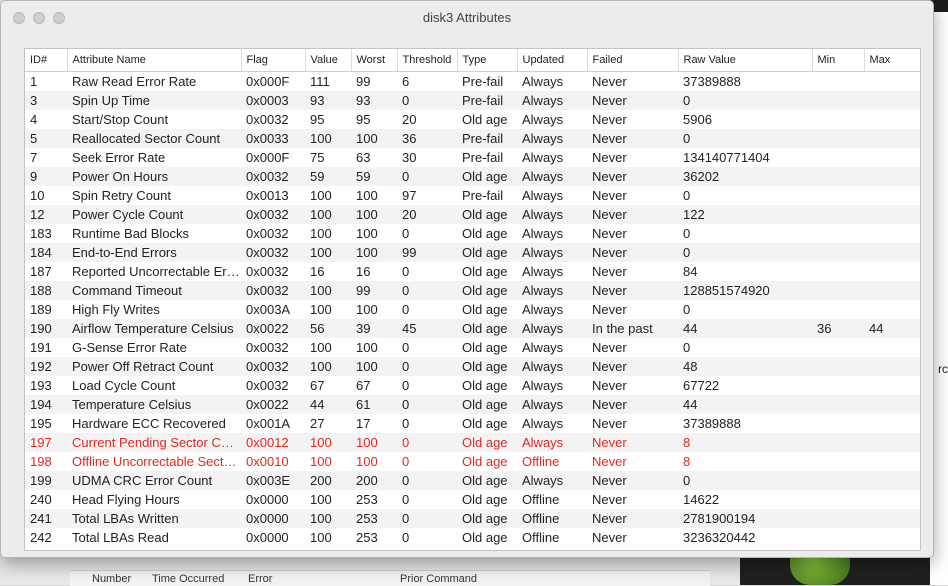  I want to click on cell-value: 95, so click(317, 119).